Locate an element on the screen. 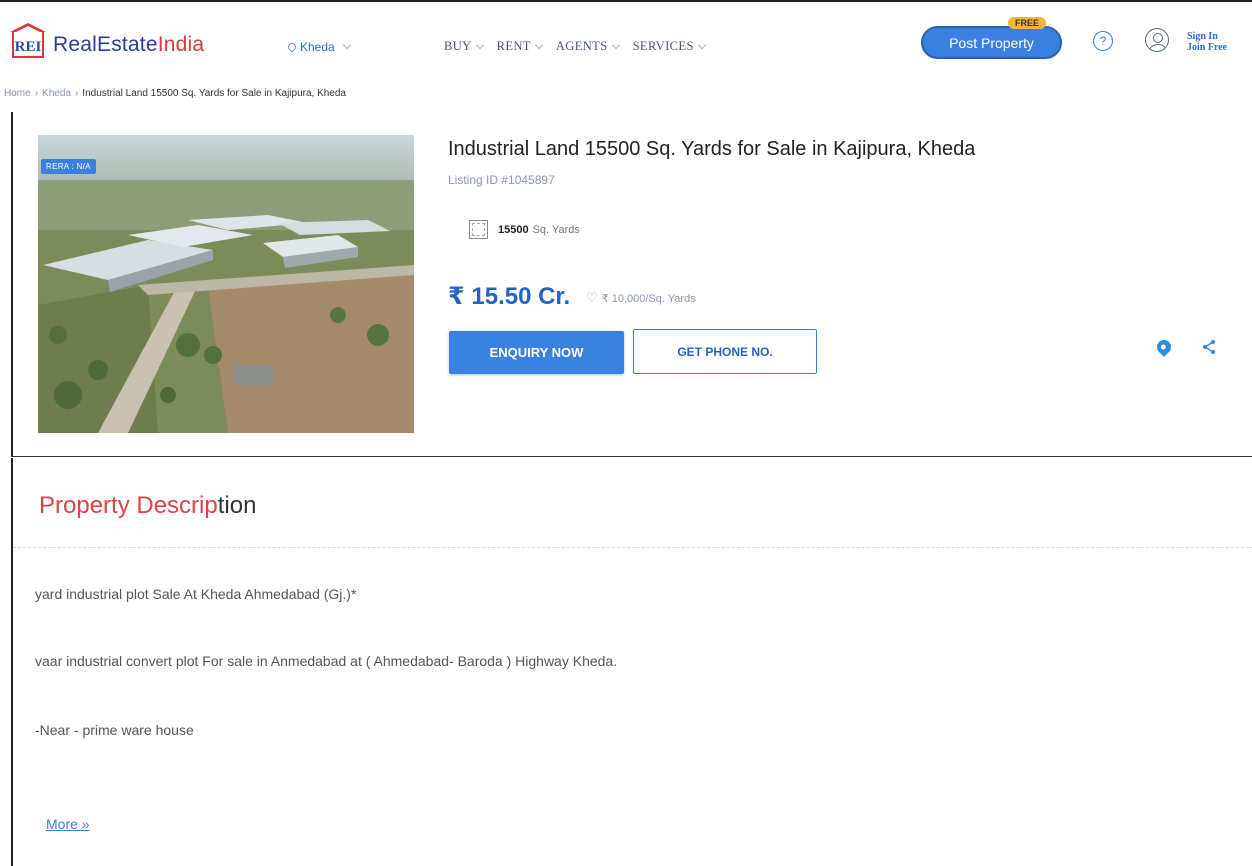  logo-text-india: India is located at coordinates (181, 44).